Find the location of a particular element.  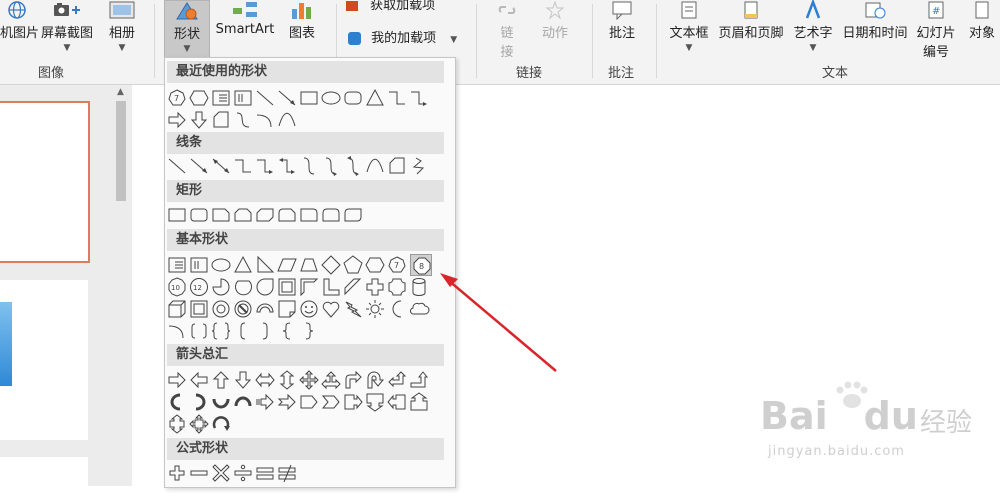

thumbnail-scrollbar: ▲ is located at coordinates (121, 285).